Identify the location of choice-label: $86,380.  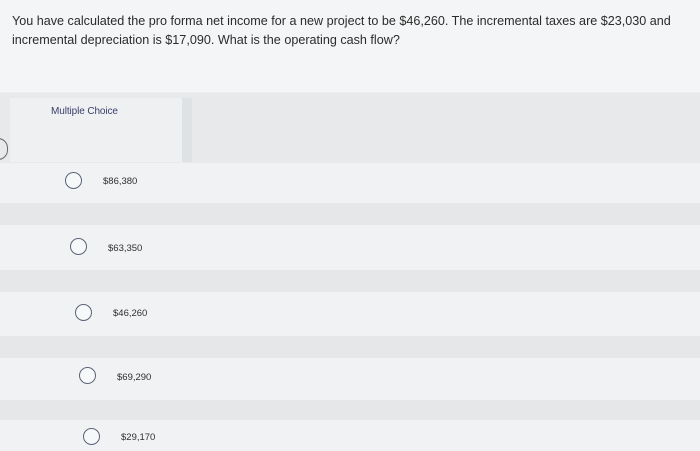
(120, 181).